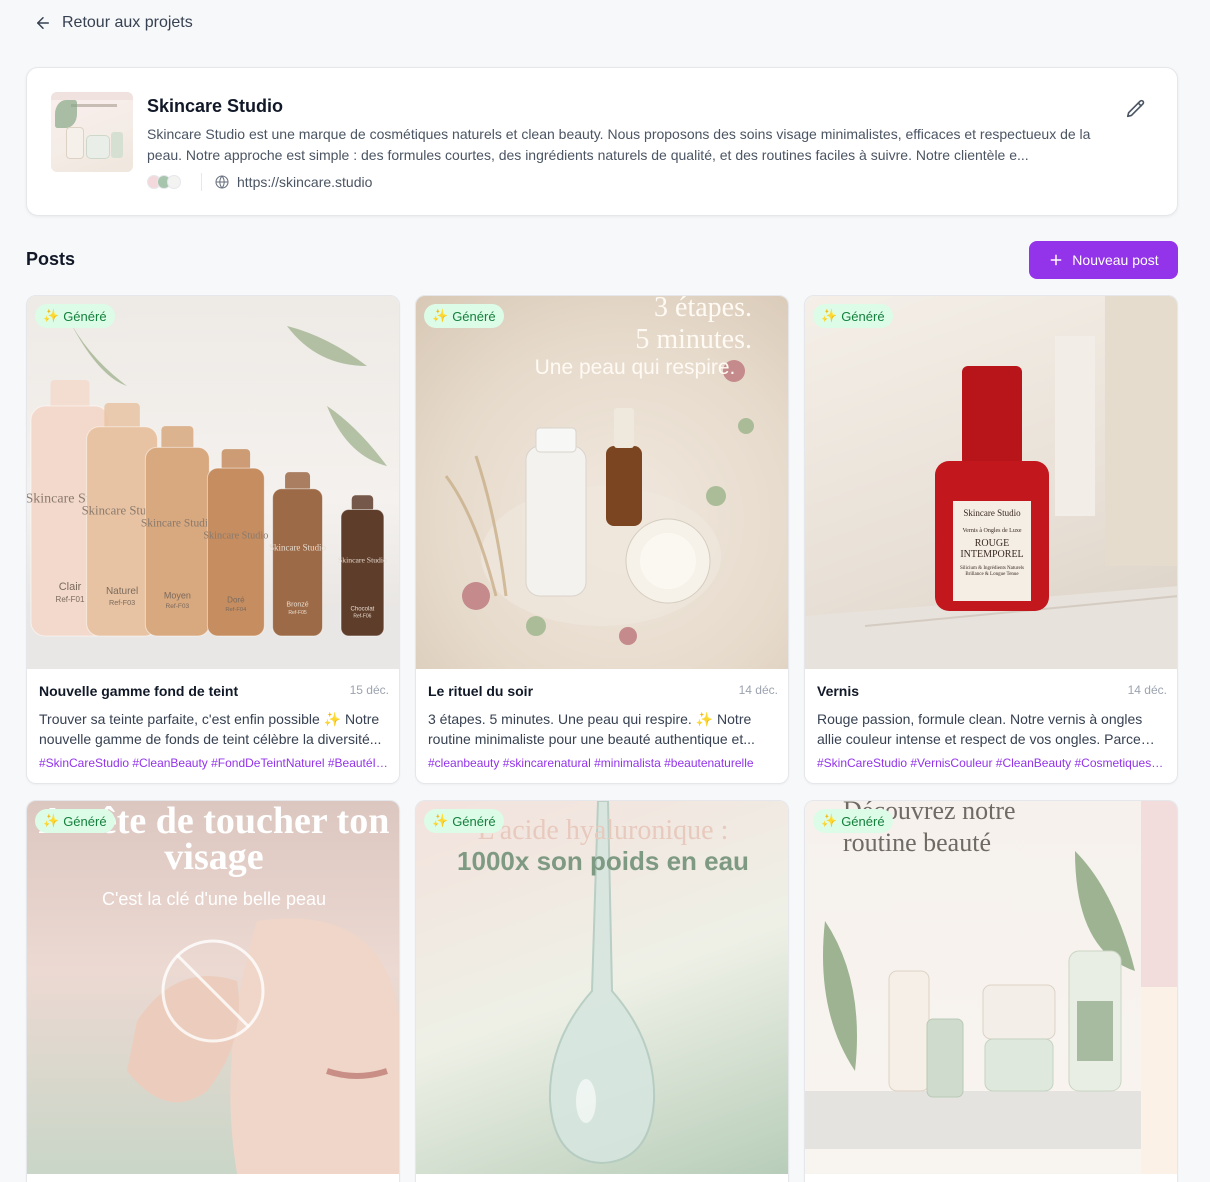  What do you see at coordinates (363, 610) in the screenshot?
I see `bottle-shade-label: Chocolat` at bounding box center [363, 610].